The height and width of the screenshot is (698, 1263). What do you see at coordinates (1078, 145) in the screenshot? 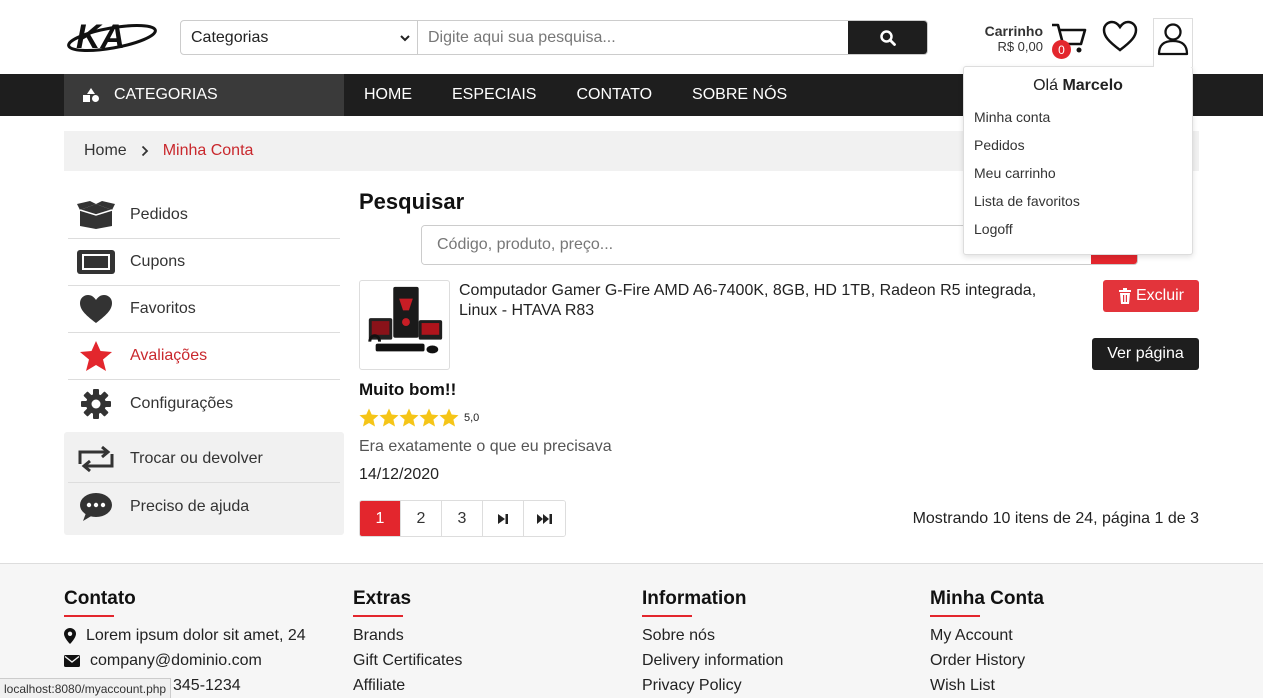
I see `menu-item-pedidos: Pedidos` at bounding box center [1078, 145].